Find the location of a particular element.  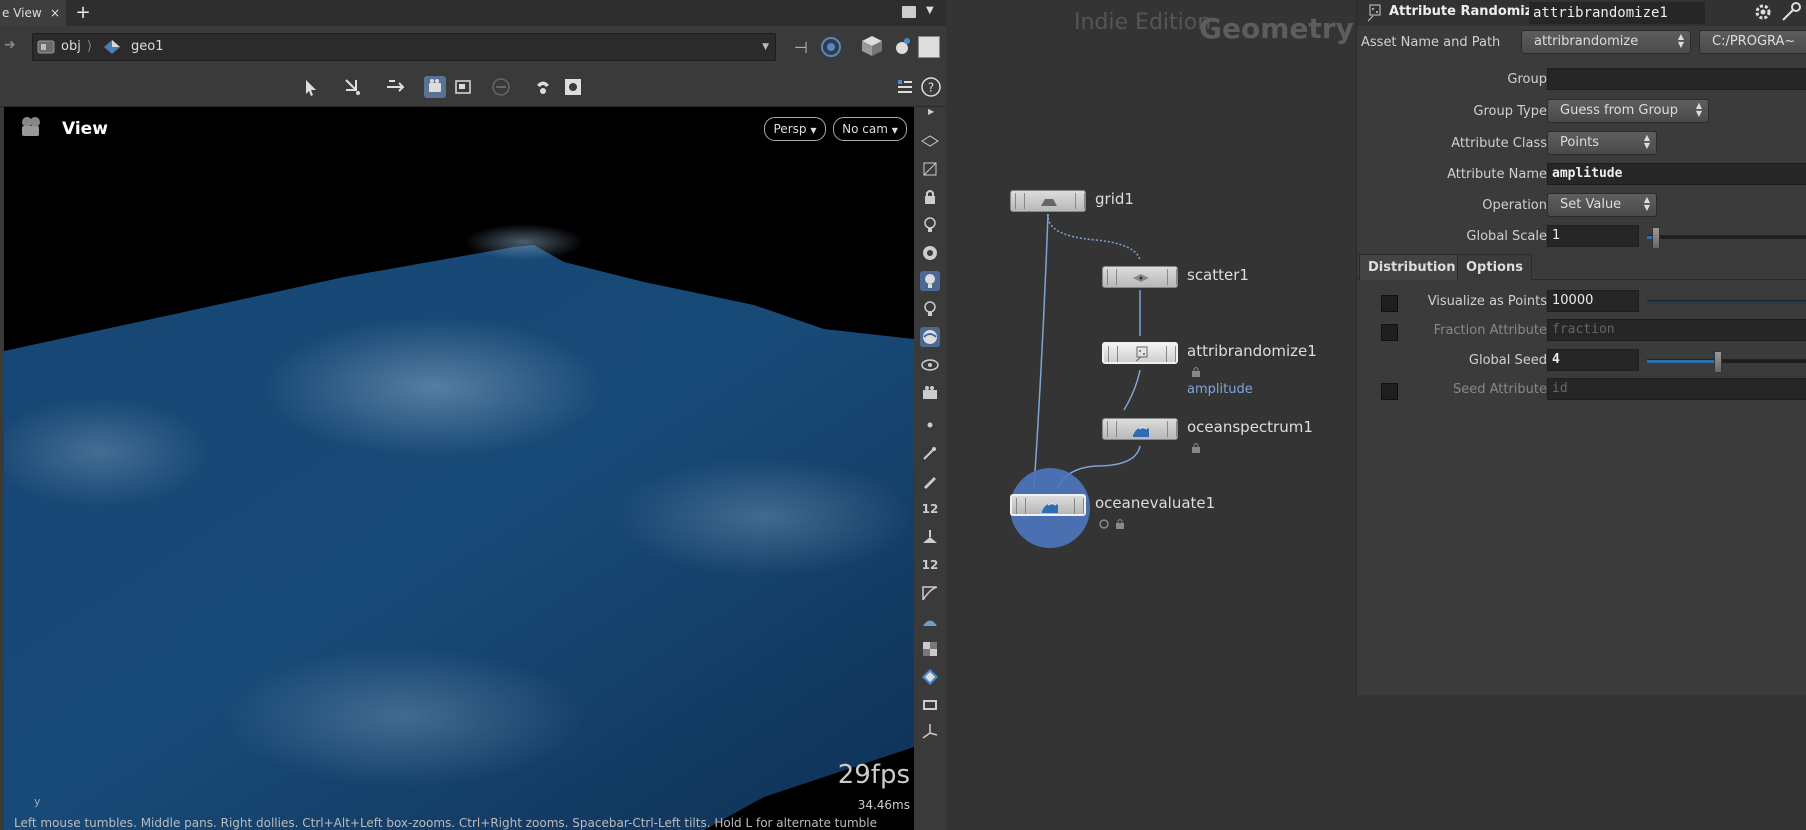

uv-display-icon is located at coordinates (930, 621).